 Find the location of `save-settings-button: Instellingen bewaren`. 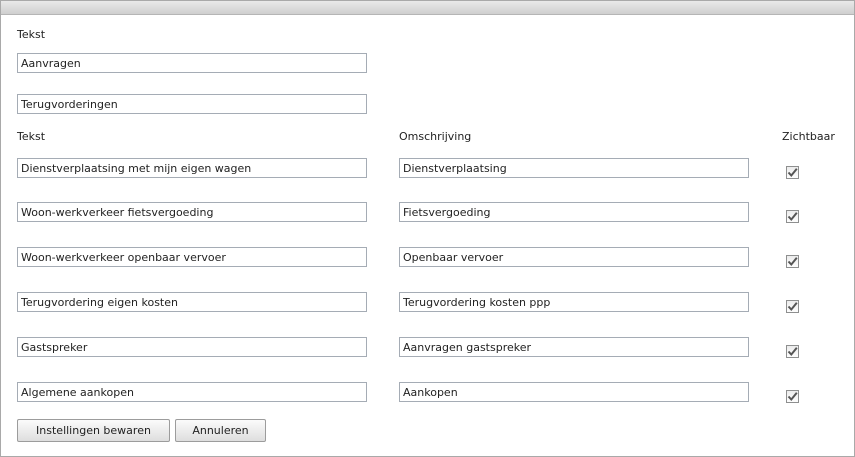

save-settings-button: Instellingen bewaren is located at coordinates (93, 430).